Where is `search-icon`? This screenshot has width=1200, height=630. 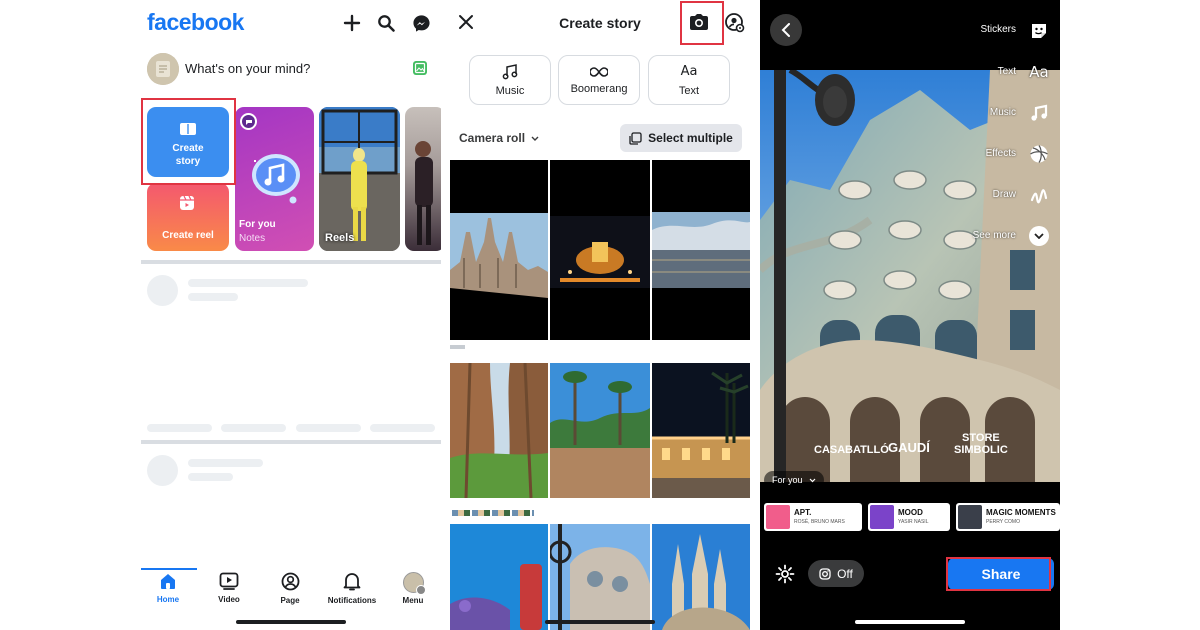
search-icon is located at coordinates (386, 23).